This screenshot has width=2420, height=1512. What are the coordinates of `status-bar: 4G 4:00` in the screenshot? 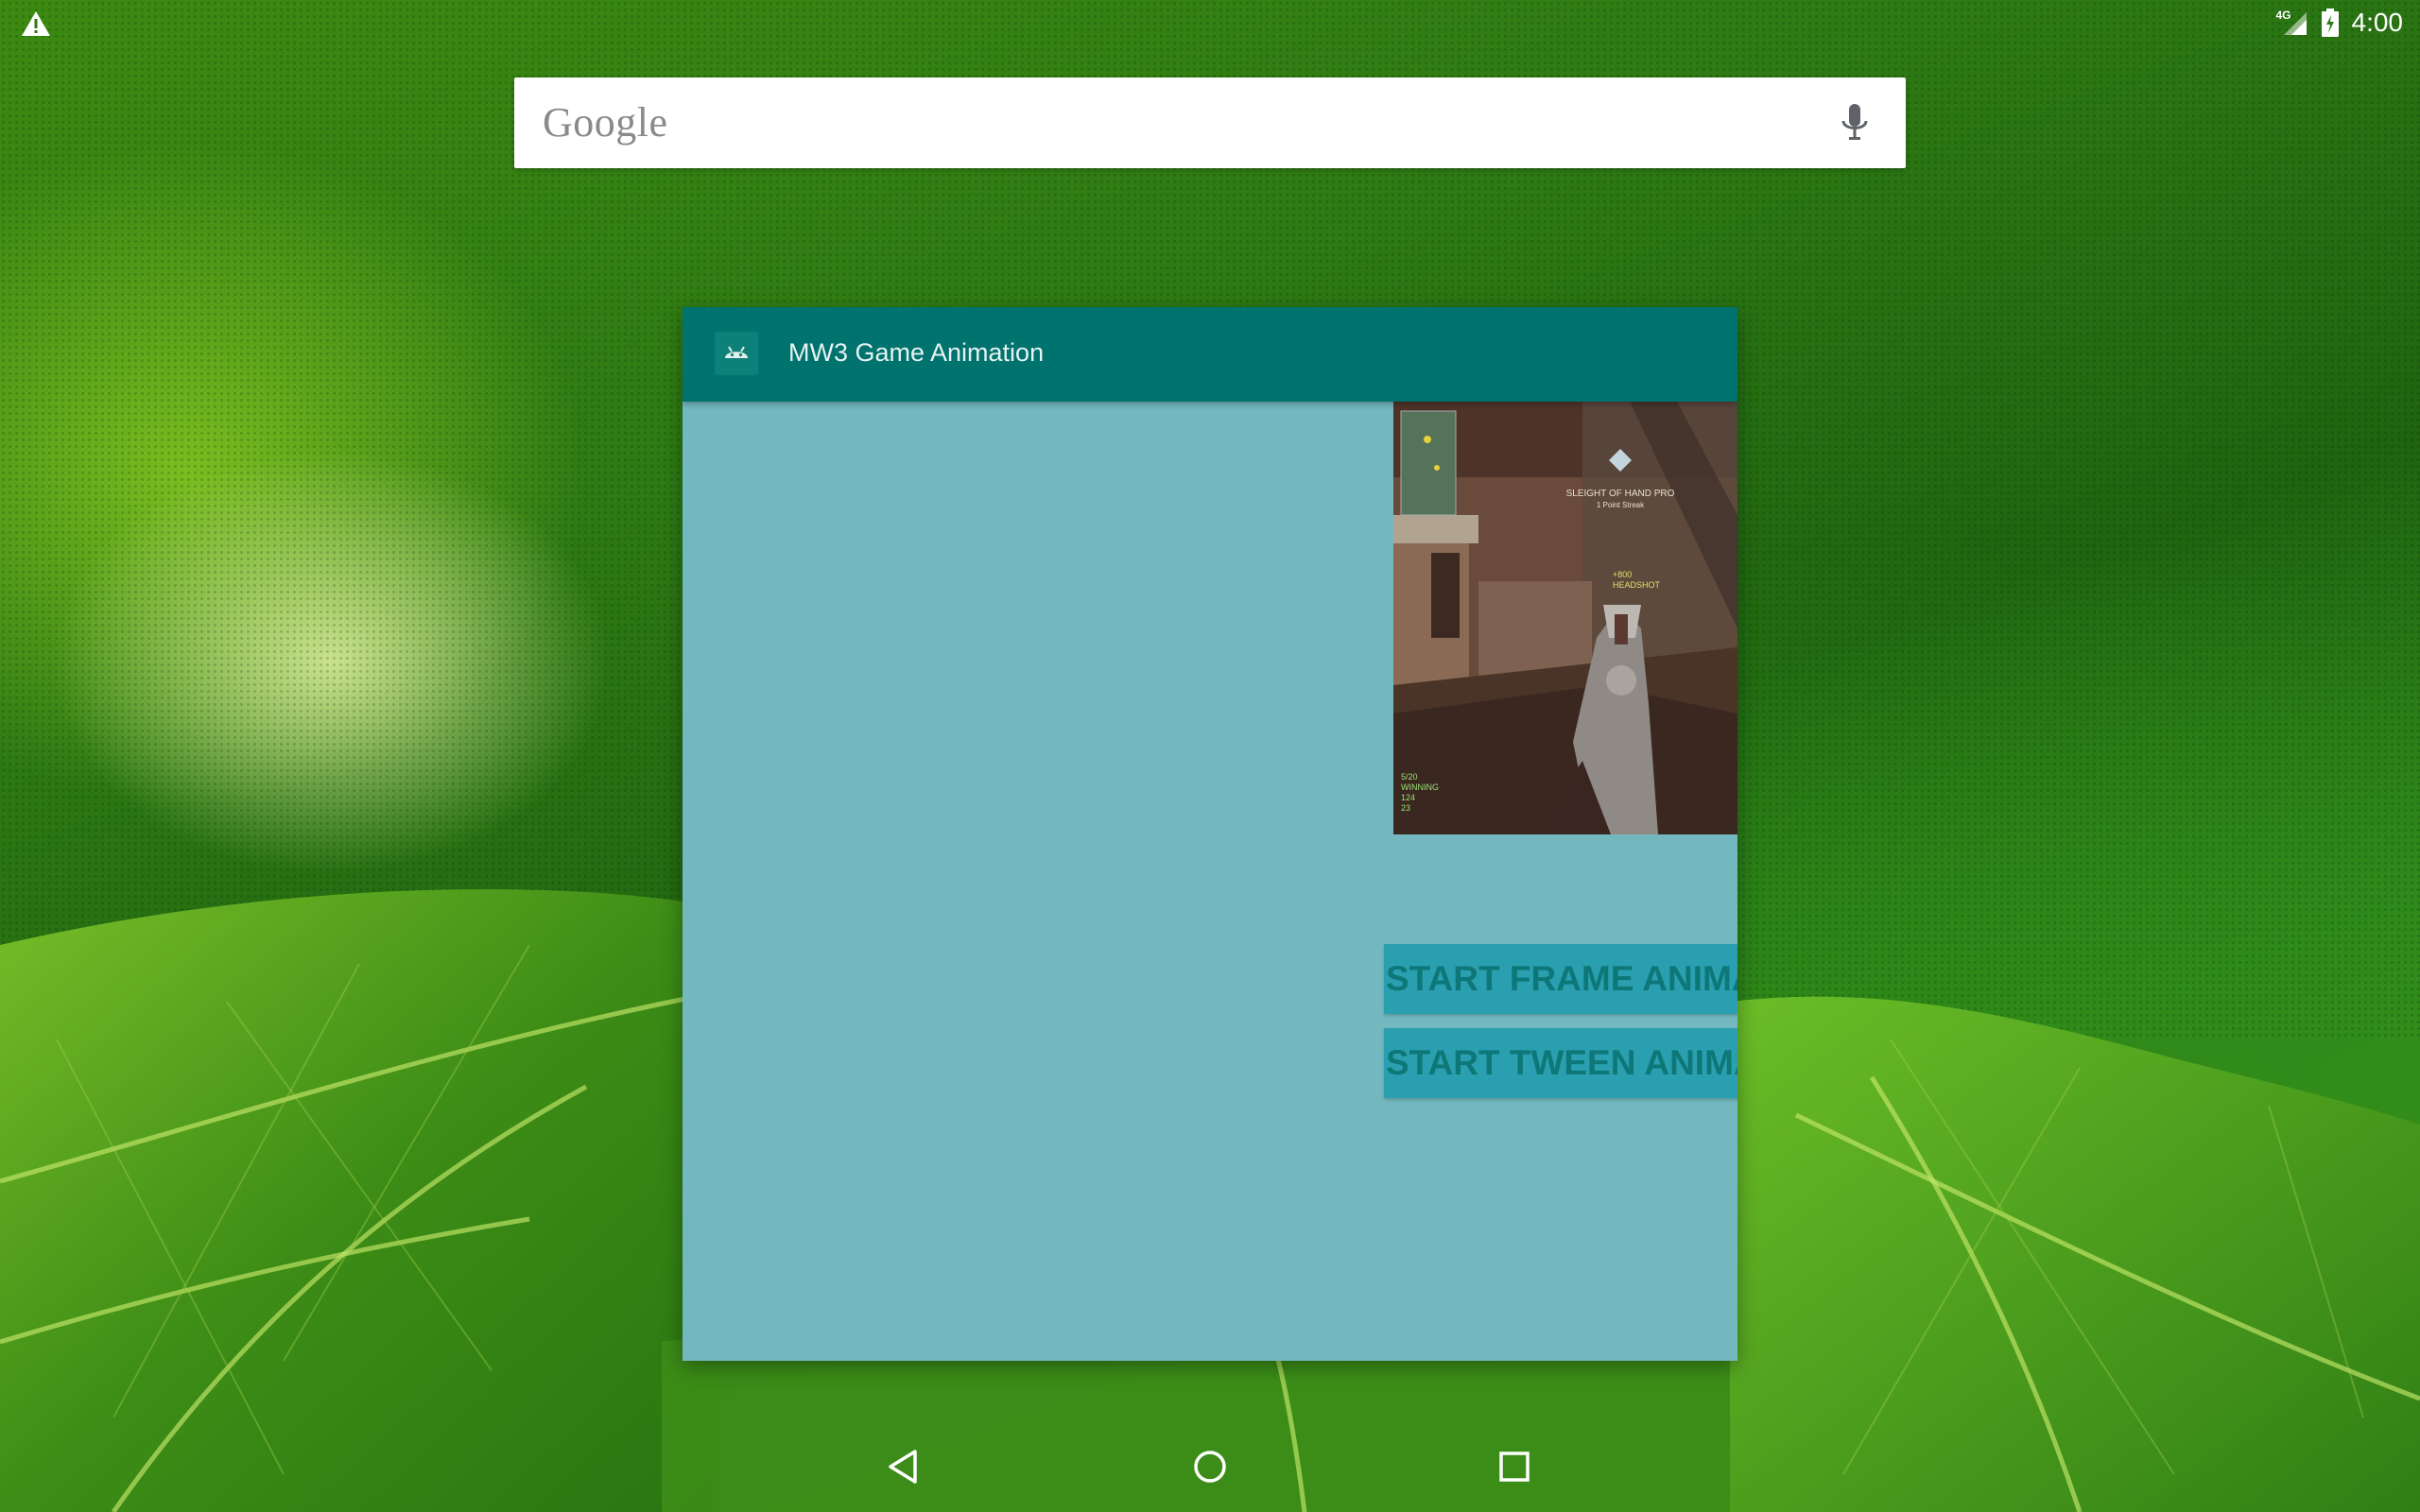 It's located at (1210, 22).